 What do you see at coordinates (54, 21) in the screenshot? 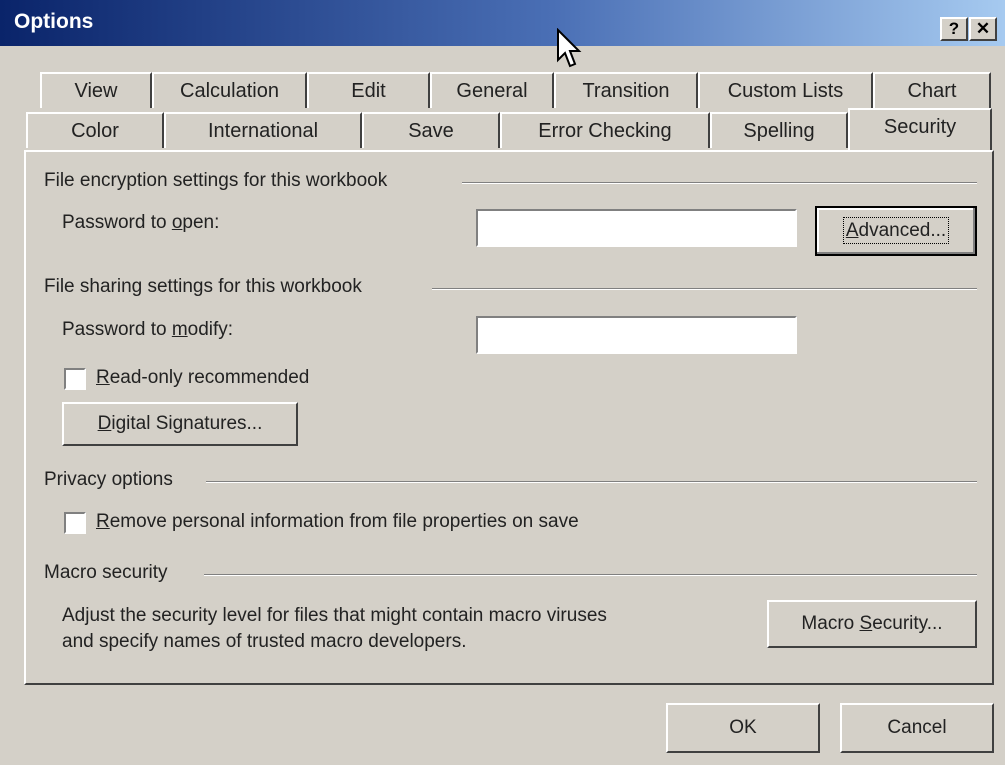
I see `window-title: Options` at bounding box center [54, 21].